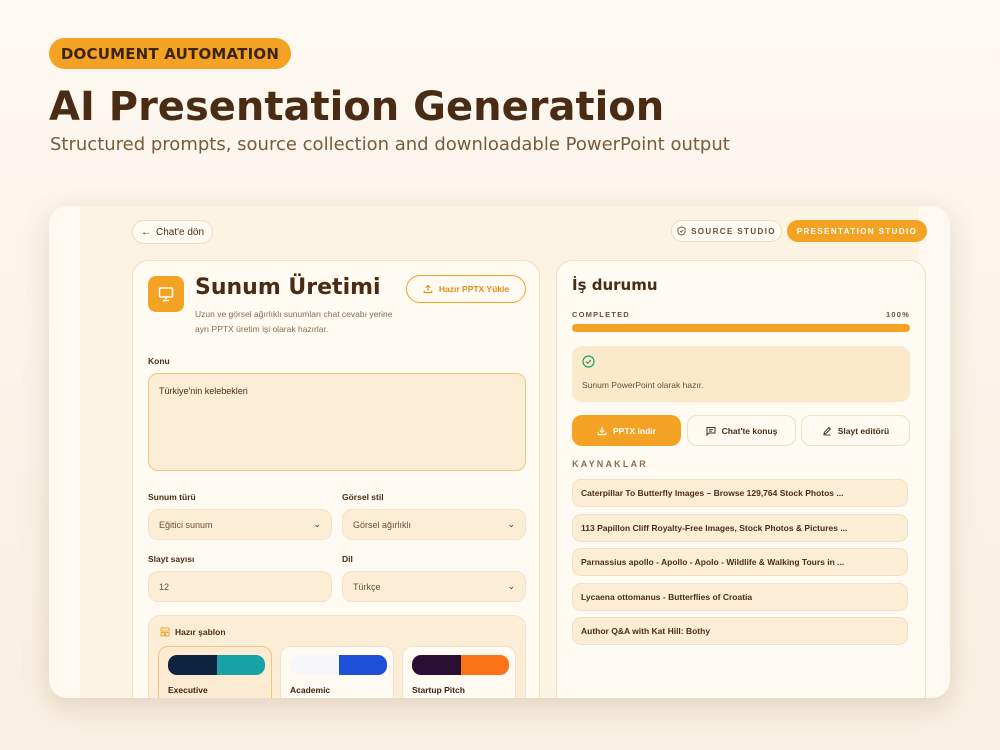 The image size is (1000, 750). Describe the element at coordinates (428, 289) in the screenshot. I see `upload-icon` at that location.